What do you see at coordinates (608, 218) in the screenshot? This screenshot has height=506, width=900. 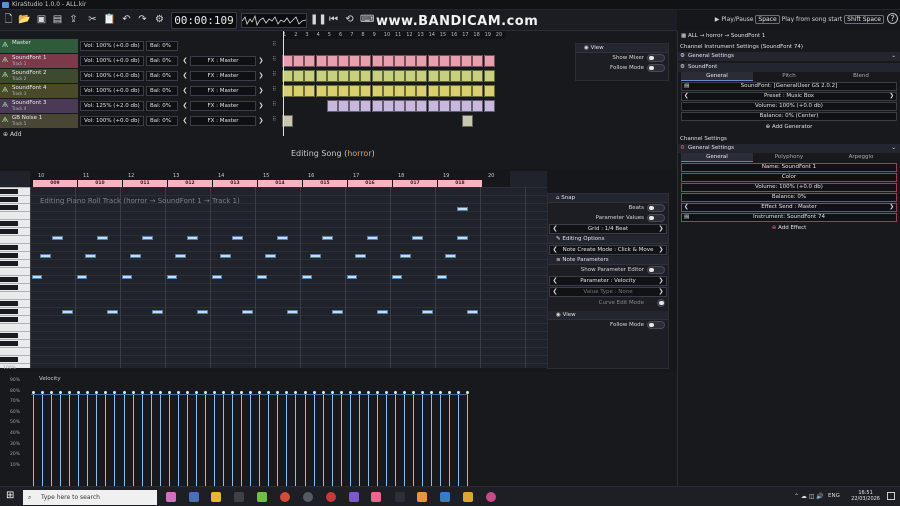 I see `param-values-row: Parameter Values` at bounding box center [608, 218].